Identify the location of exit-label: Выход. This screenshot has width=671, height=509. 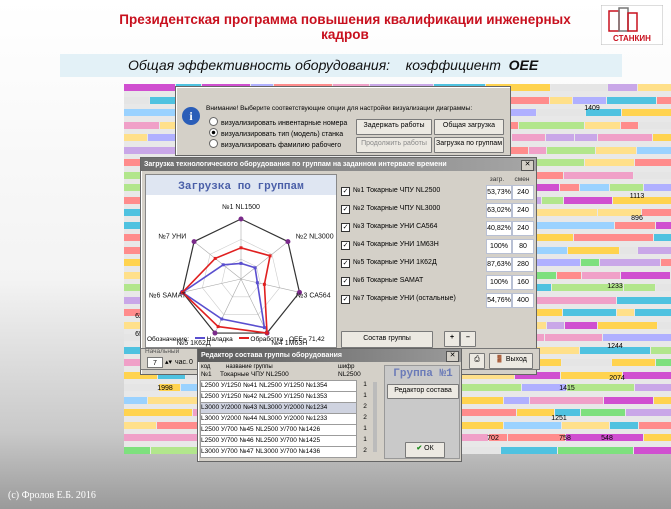
(516, 359).